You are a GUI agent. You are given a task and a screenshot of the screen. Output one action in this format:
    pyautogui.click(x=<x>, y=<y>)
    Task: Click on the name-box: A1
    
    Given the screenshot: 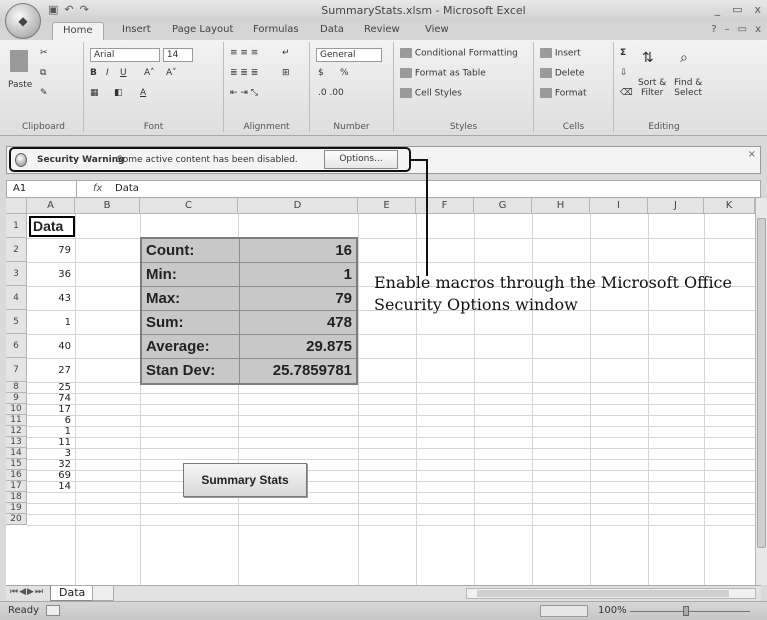 What is the action you would take?
    pyautogui.click(x=42, y=189)
    